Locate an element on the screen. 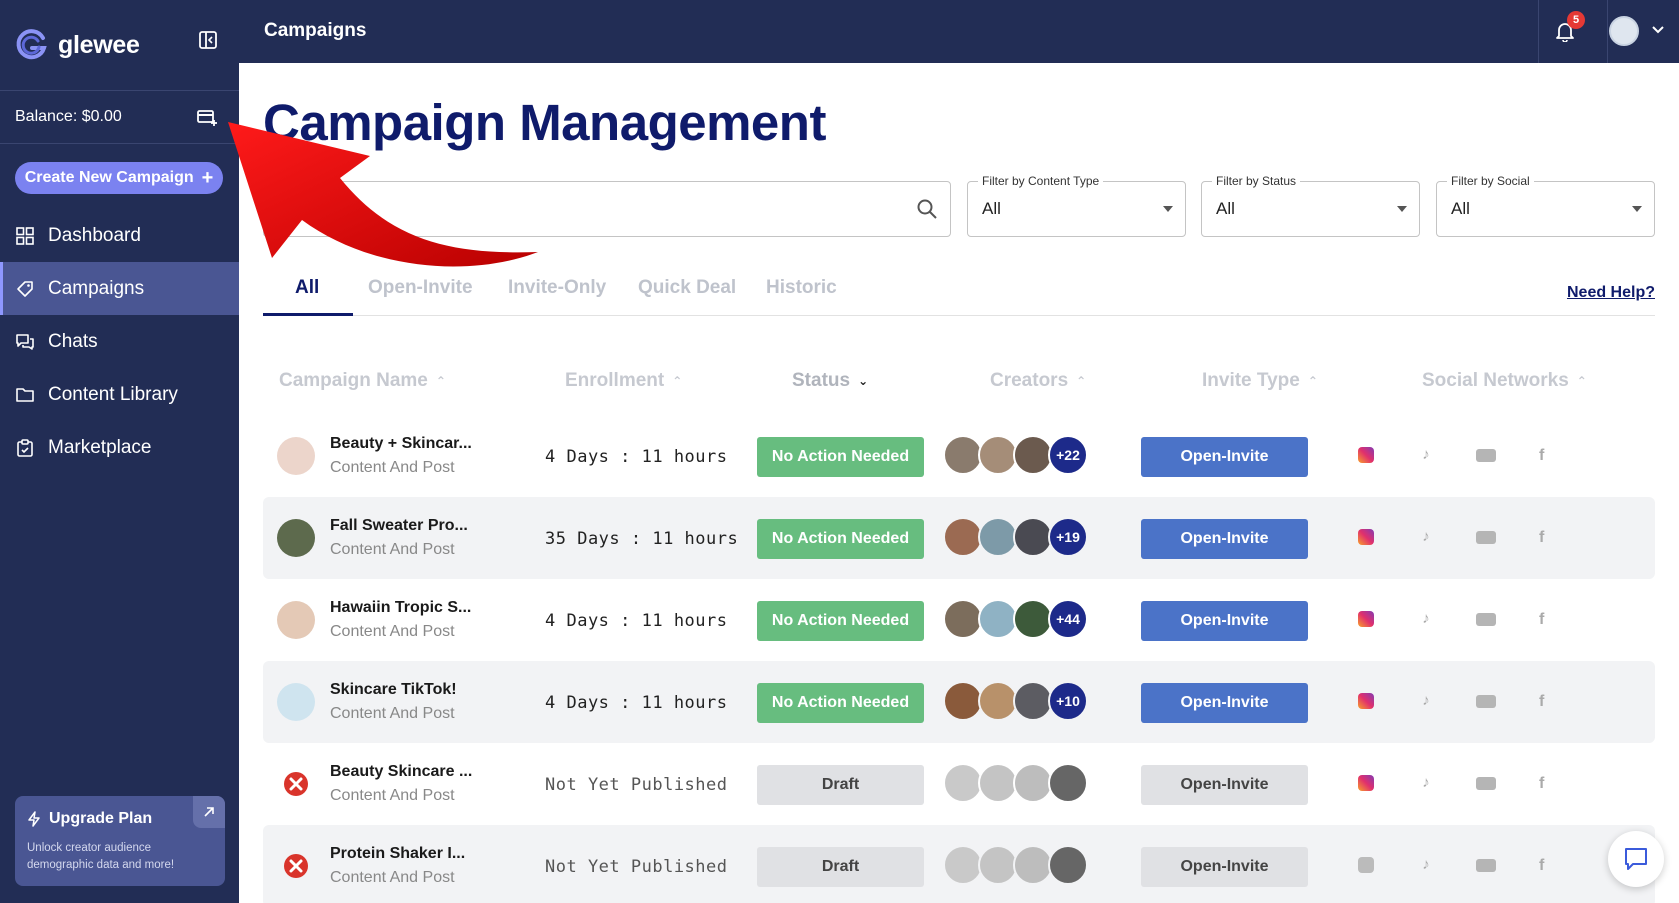 This screenshot has width=1679, height=903. status-badge: No Action Needed is located at coordinates (840, 539).